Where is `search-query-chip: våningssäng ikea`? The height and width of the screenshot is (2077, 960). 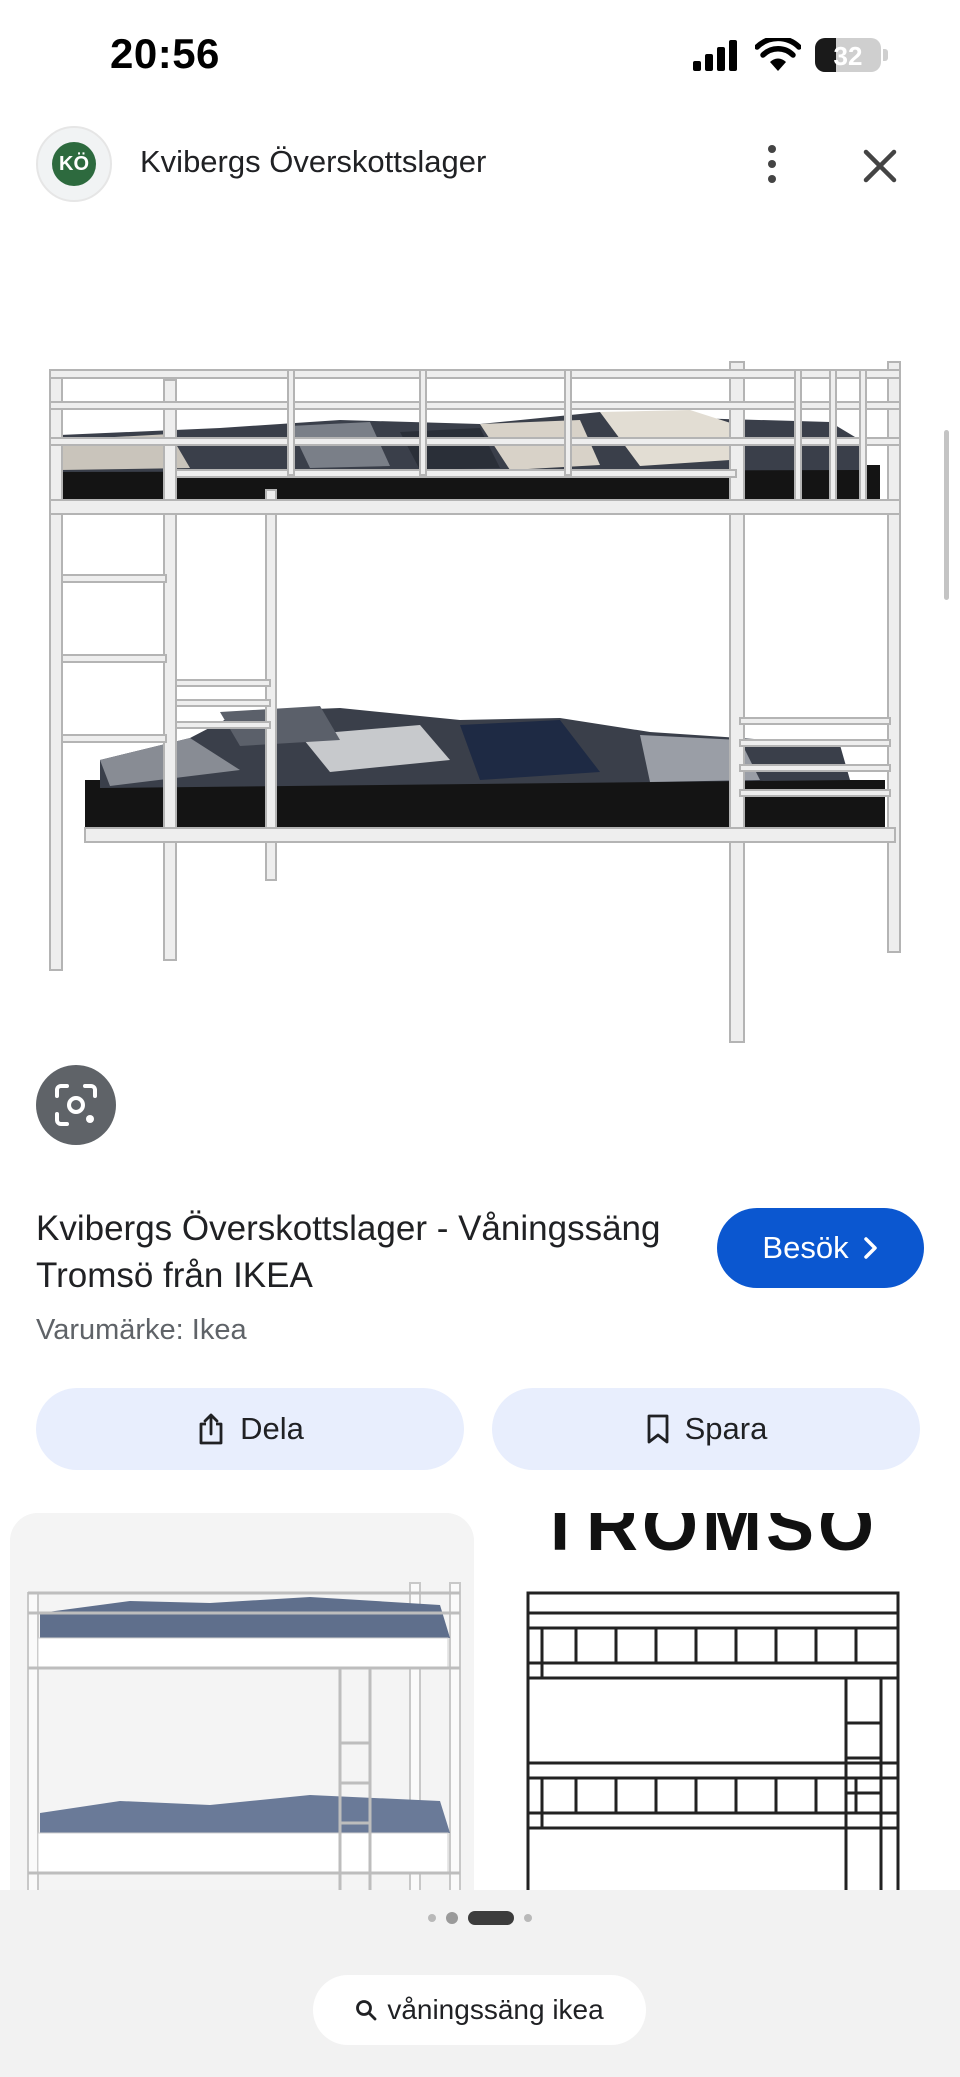
search-query-chip: våningssäng ikea is located at coordinates (479, 2010).